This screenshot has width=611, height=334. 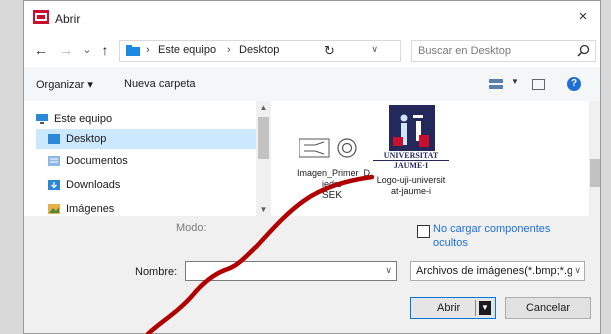 I want to click on scroll-down-icon: ▼, so click(x=263, y=209).